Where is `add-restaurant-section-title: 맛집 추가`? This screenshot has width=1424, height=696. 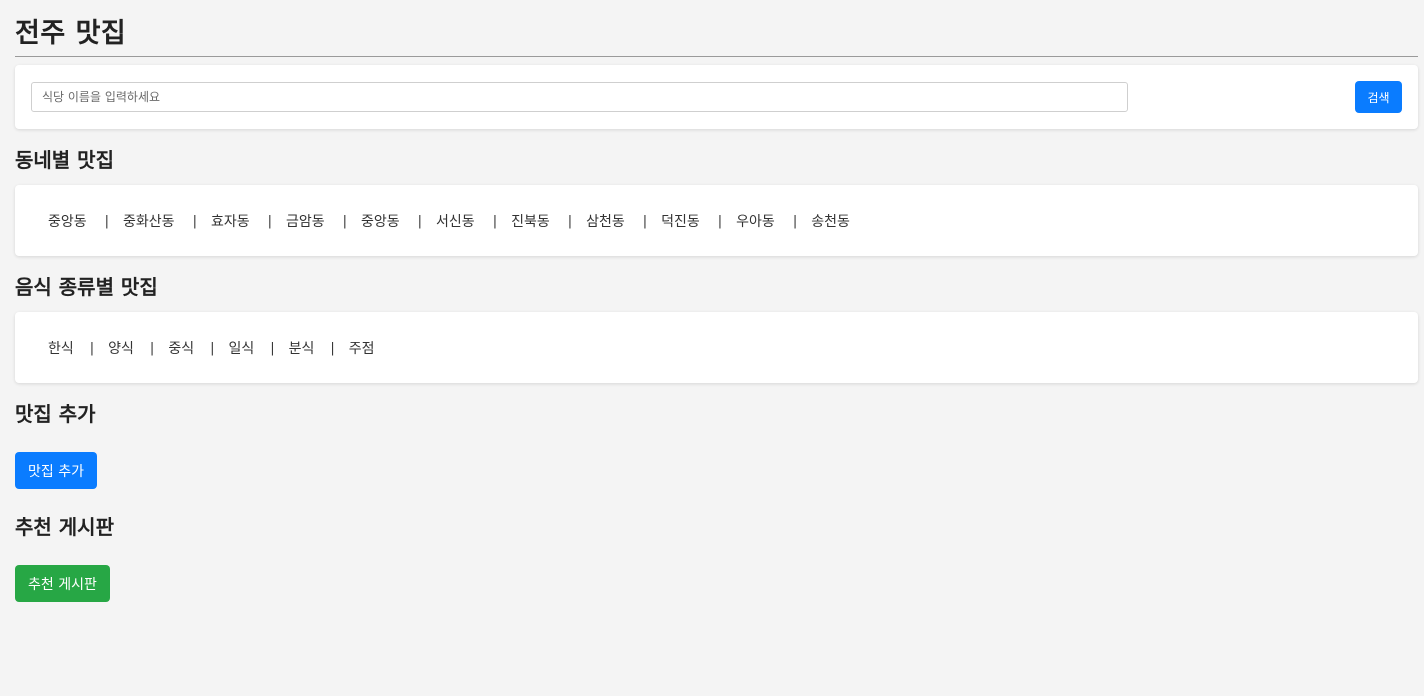 add-restaurant-section-title: 맛집 추가 is located at coordinates (55, 414).